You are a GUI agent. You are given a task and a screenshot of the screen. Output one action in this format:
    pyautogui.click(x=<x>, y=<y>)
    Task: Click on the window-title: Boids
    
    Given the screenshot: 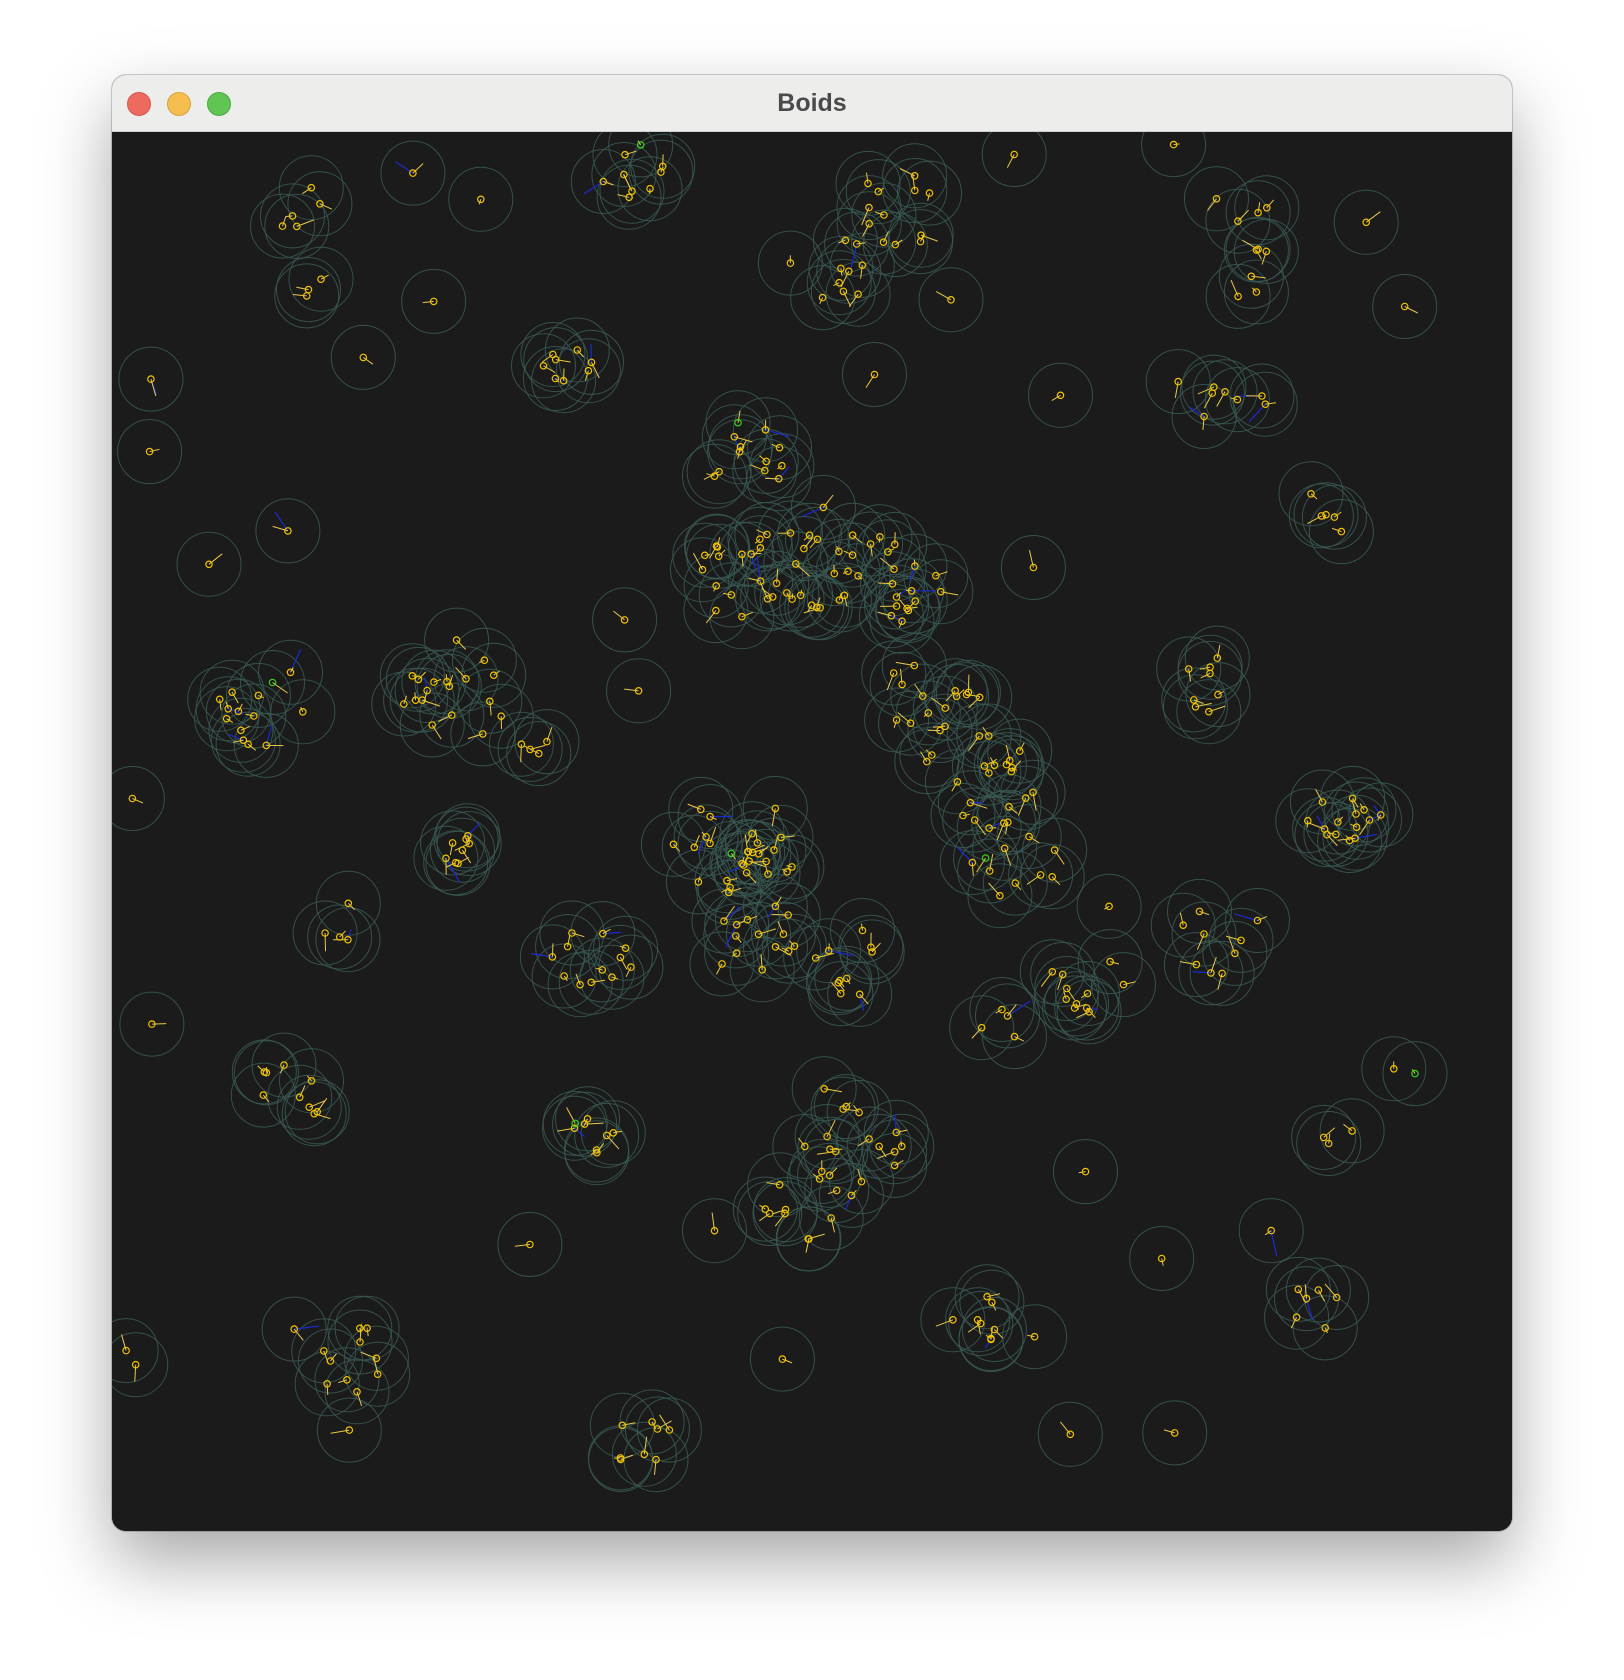 What is the action you would take?
    pyautogui.click(x=812, y=103)
    